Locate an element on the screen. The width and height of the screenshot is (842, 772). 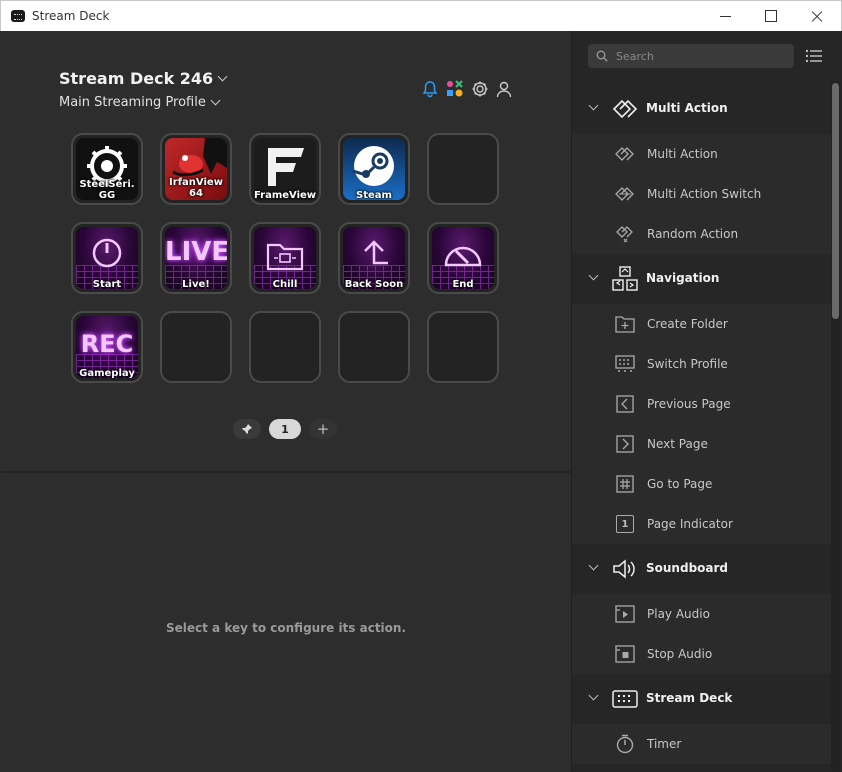
user-account-icon is located at coordinates (504, 89).